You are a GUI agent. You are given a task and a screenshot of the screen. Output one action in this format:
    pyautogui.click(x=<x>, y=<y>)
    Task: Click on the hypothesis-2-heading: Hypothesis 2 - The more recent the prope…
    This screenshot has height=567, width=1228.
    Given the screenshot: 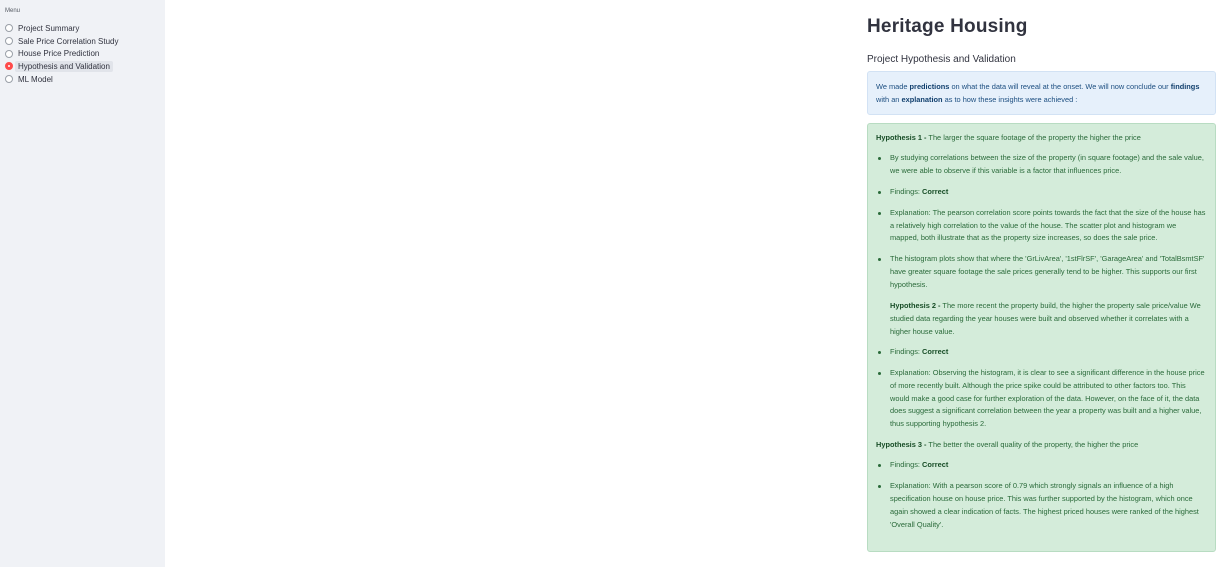 What is the action you would take?
    pyautogui.click(x=1048, y=319)
    